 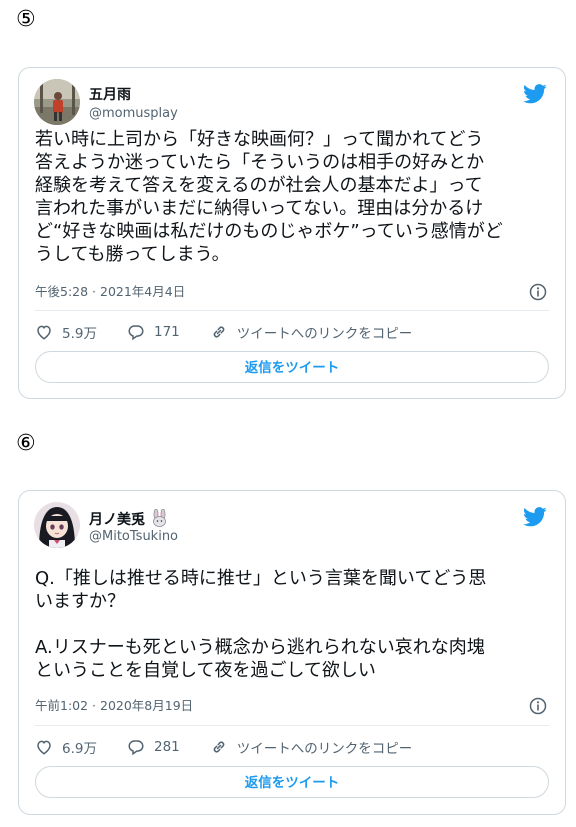 What do you see at coordinates (133, 537) in the screenshot?
I see `author-handle: @MitoTsukino` at bounding box center [133, 537].